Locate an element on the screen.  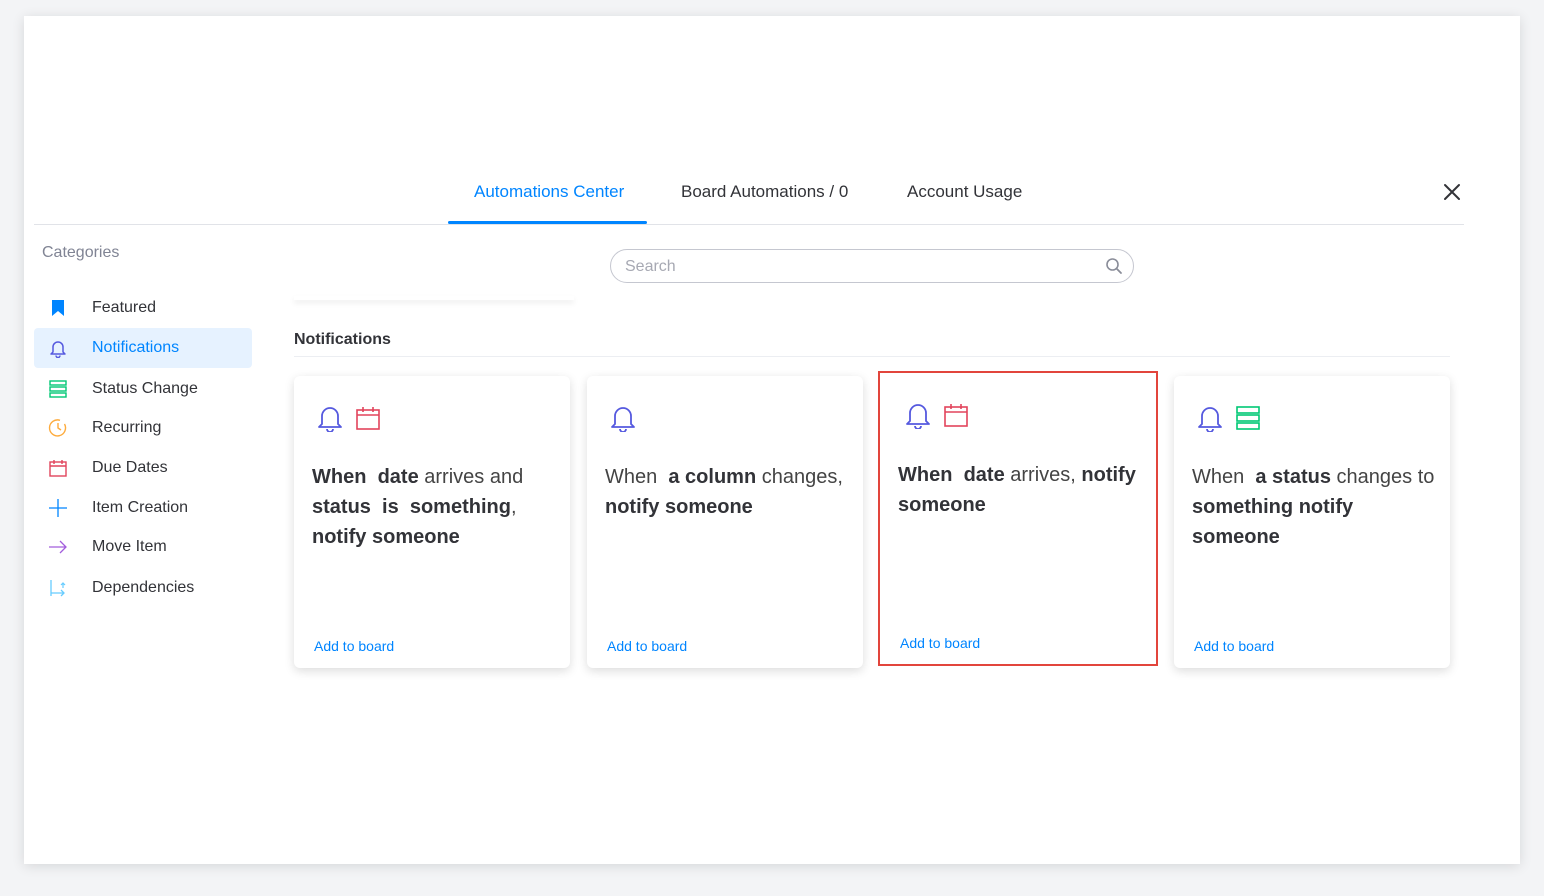
card-recipe-text: When date arrives, notify someone is located at coordinates (1021, 490).